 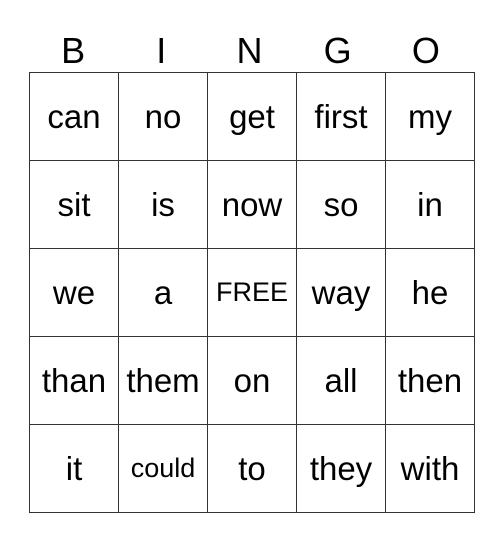 I want to click on bingo-cell: then, so click(x=430, y=380).